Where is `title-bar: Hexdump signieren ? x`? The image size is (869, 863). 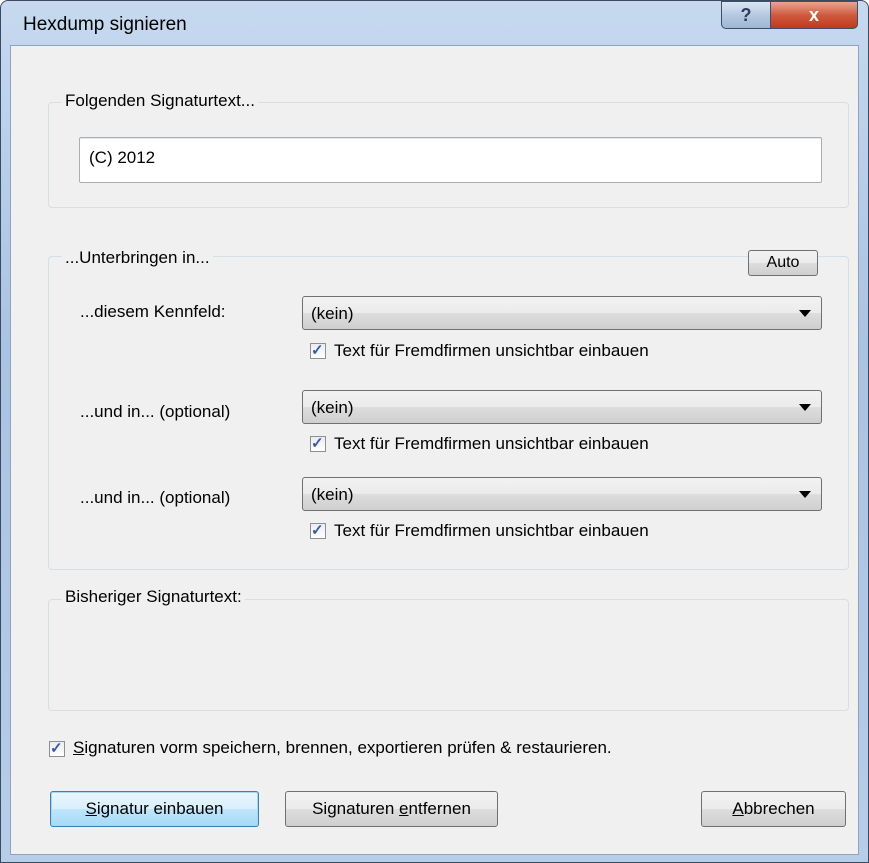
title-bar: Hexdump signieren ? x is located at coordinates (434, 23).